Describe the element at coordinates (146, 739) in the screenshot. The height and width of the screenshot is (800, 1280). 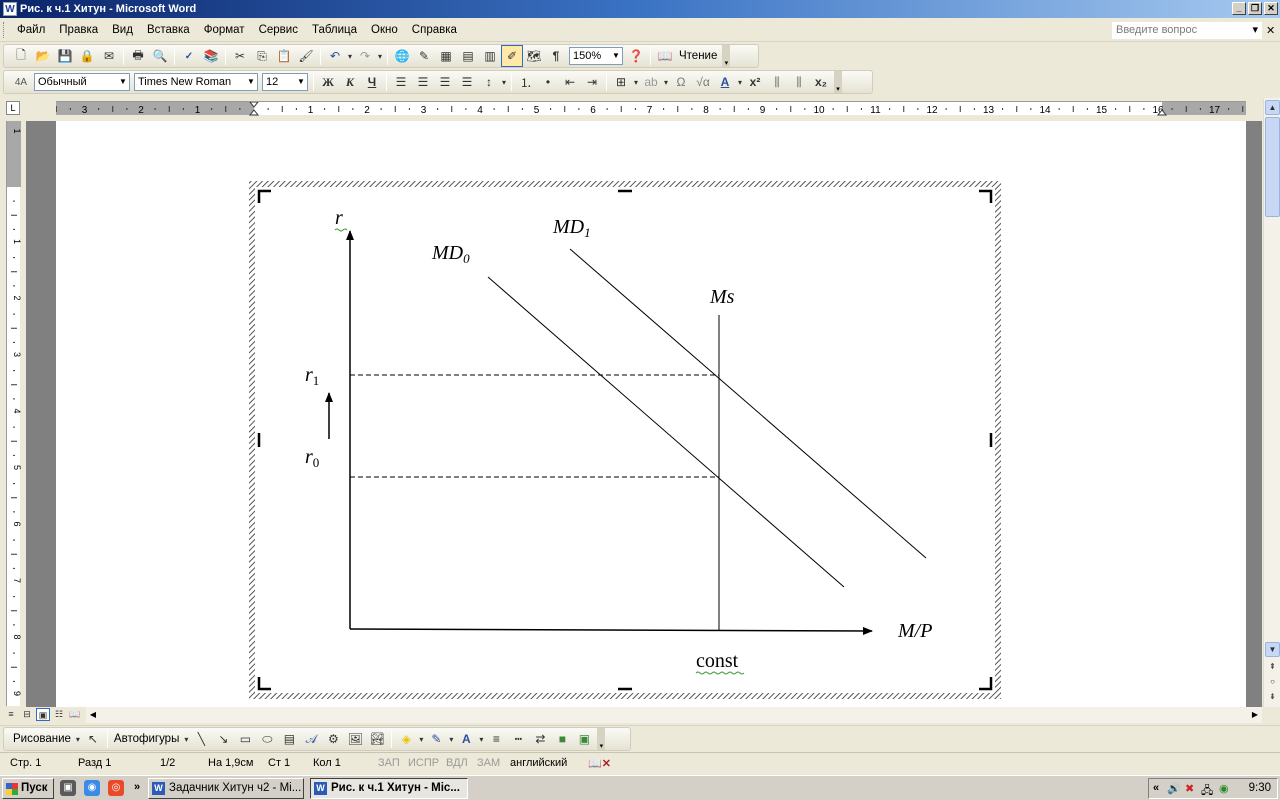
I see `autoshapes-menu-button: Автофигуры` at that location.